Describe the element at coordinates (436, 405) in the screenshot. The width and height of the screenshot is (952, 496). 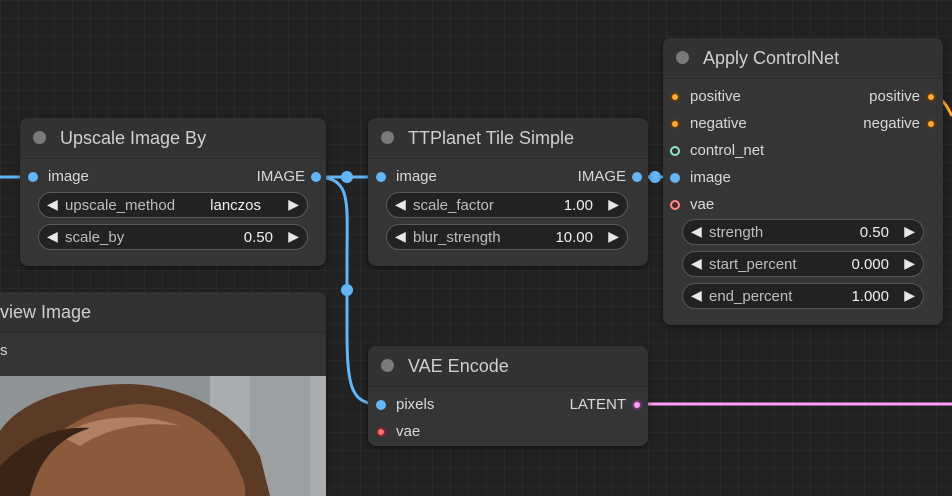
I see `input-slot-pixels: pixels` at that location.